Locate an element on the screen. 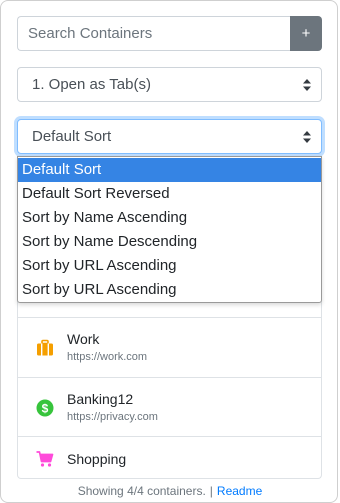  open-mode-select: 1. Open as Tab(s) is located at coordinates (169, 84).